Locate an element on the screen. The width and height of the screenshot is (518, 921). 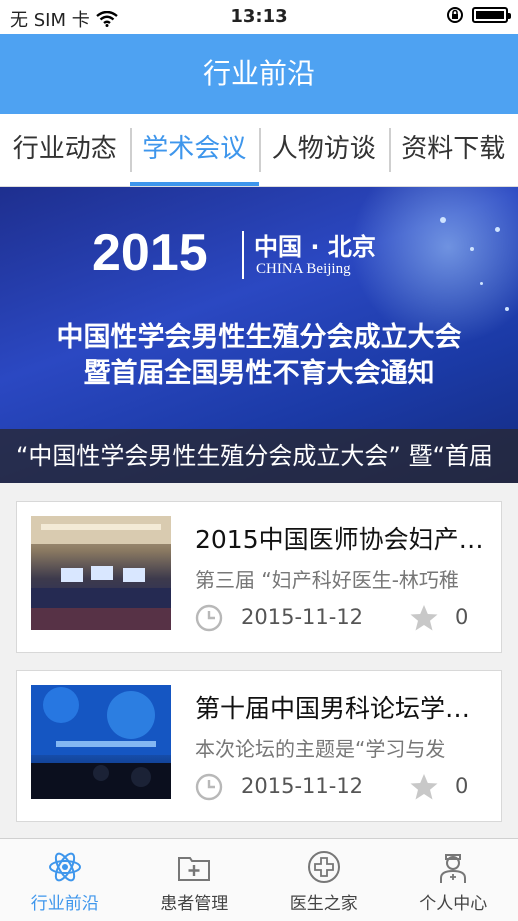
forum-stage-image is located at coordinates (101, 742).